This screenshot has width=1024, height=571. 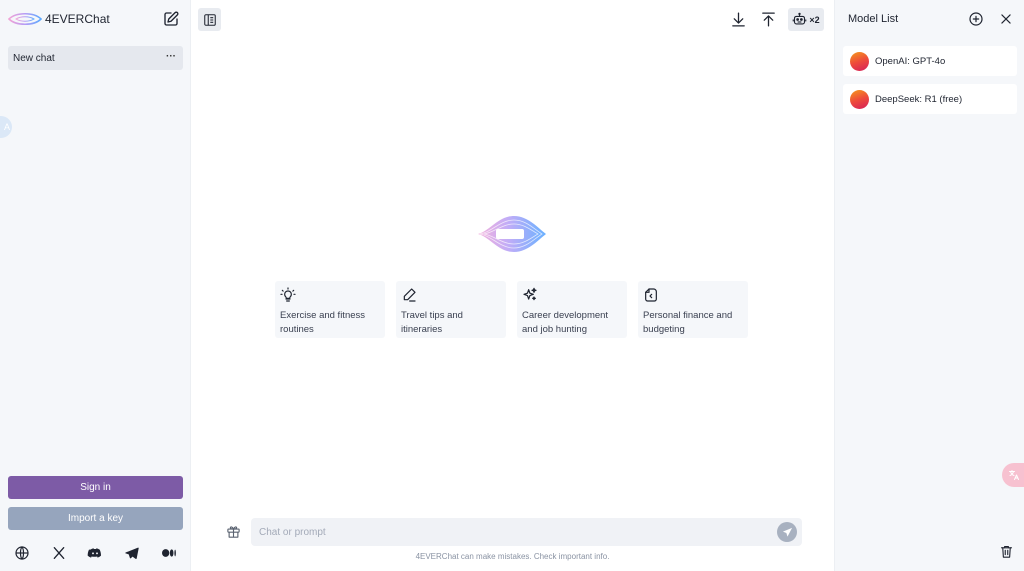 I want to click on model-count-badge: ×2, so click(x=814, y=19).